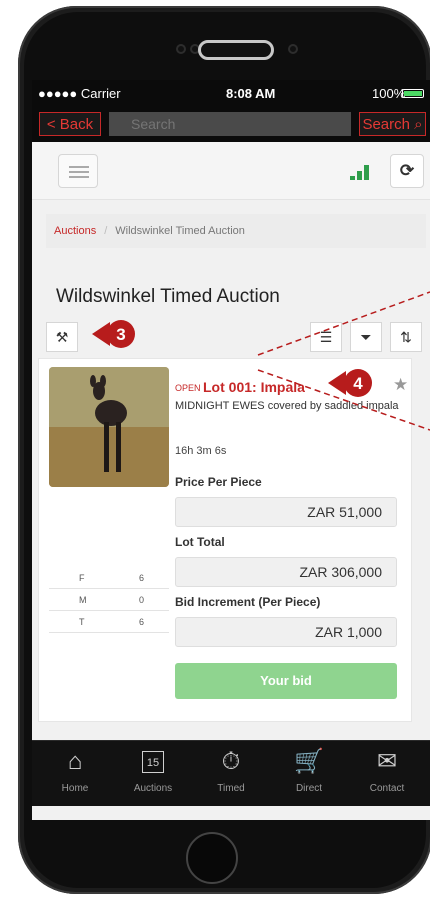 The height and width of the screenshot is (901, 430). I want to click on stats-row-total: T 6, so click(109, 622).